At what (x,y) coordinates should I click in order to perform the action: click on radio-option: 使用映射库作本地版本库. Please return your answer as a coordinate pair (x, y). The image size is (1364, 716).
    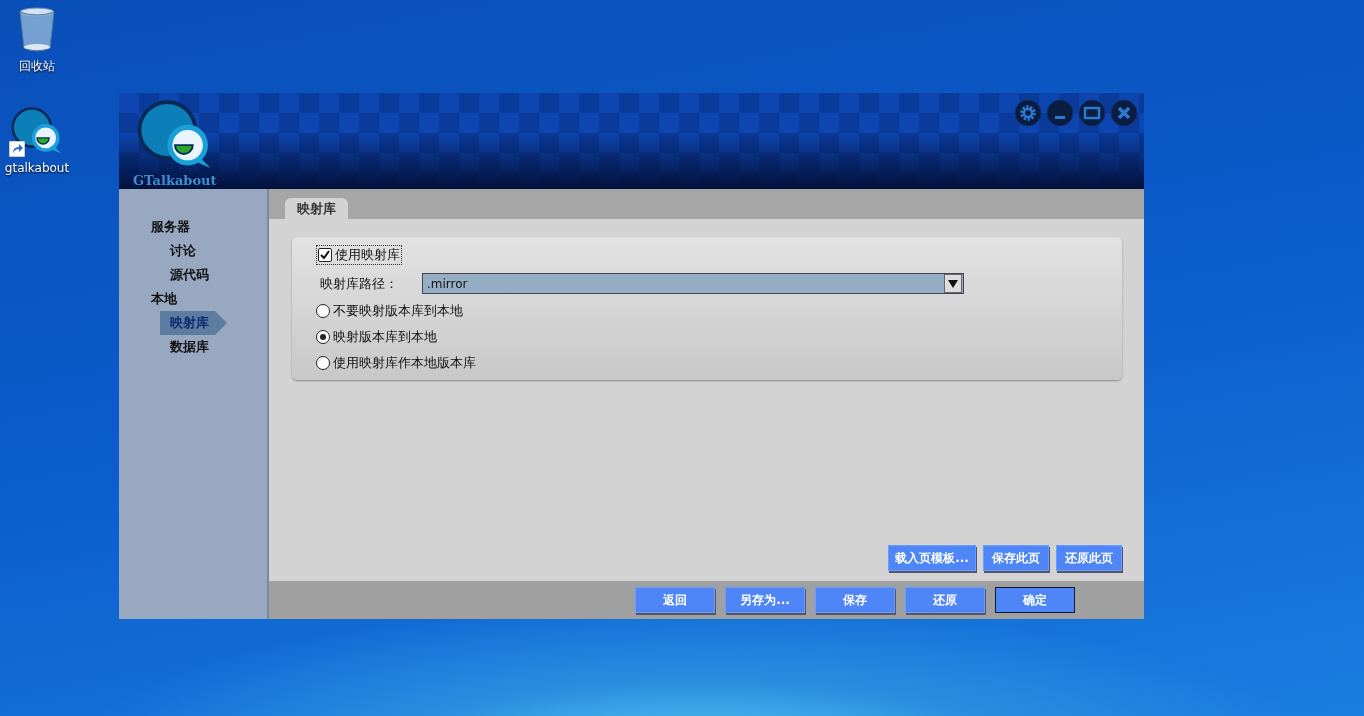
    Looking at the image, I should click on (396, 363).